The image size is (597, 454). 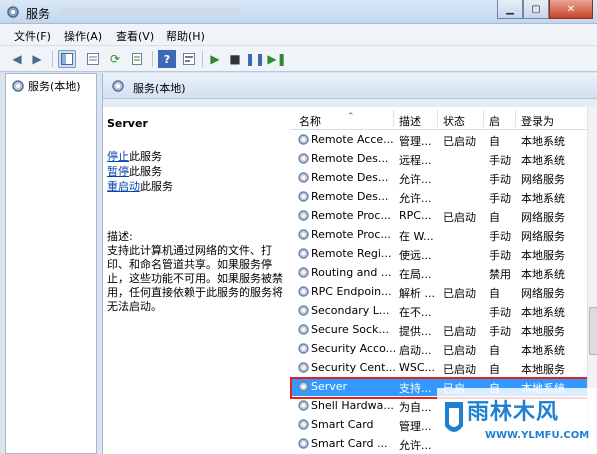 I want to click on menu-view: 查看(V), so click(x=135, y=36).